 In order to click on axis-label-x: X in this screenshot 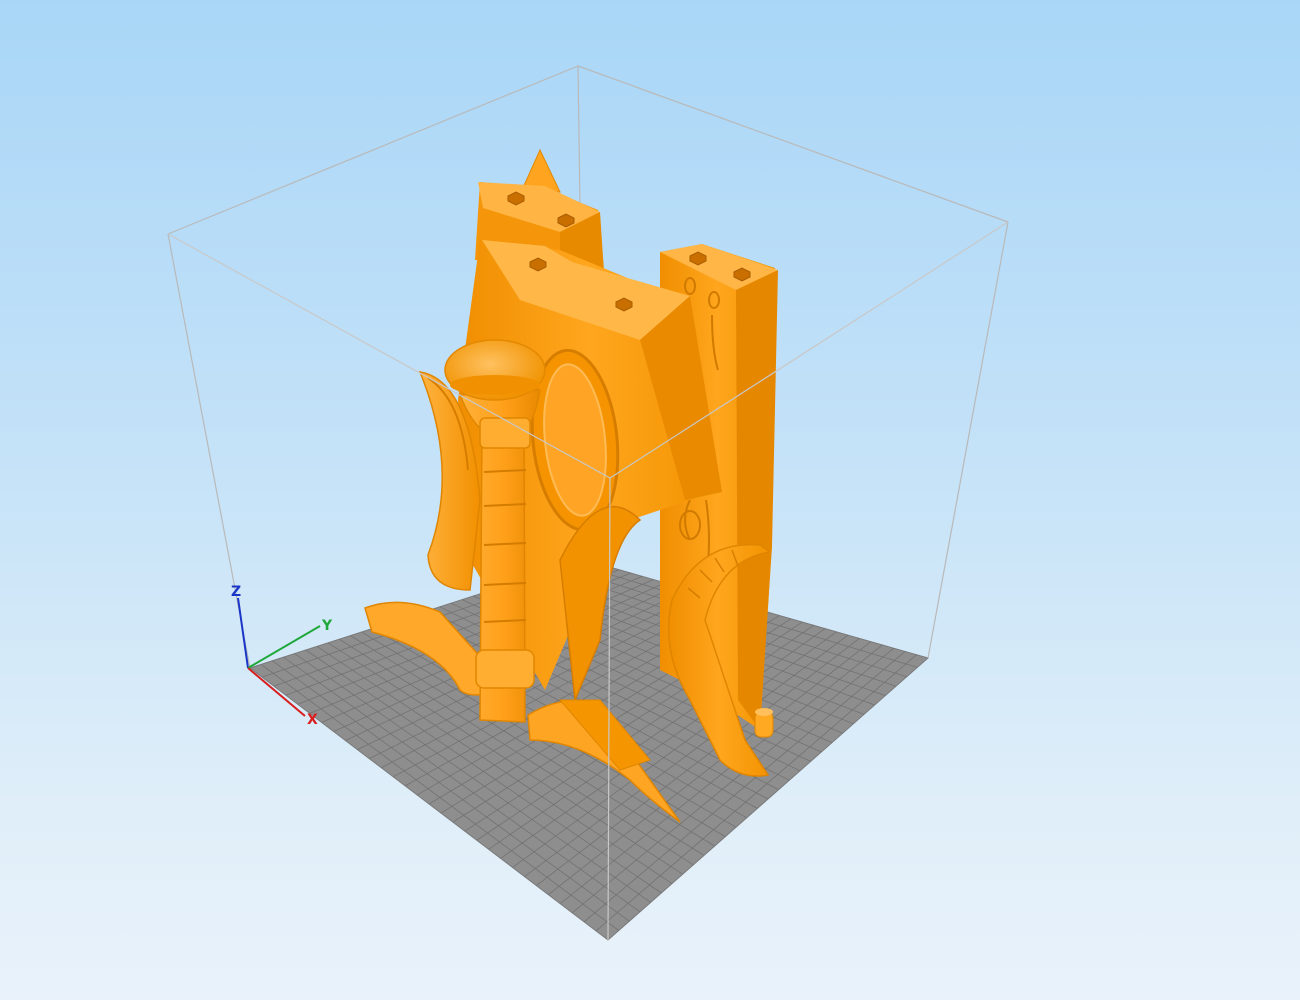, I will do `click(312, 720)`.